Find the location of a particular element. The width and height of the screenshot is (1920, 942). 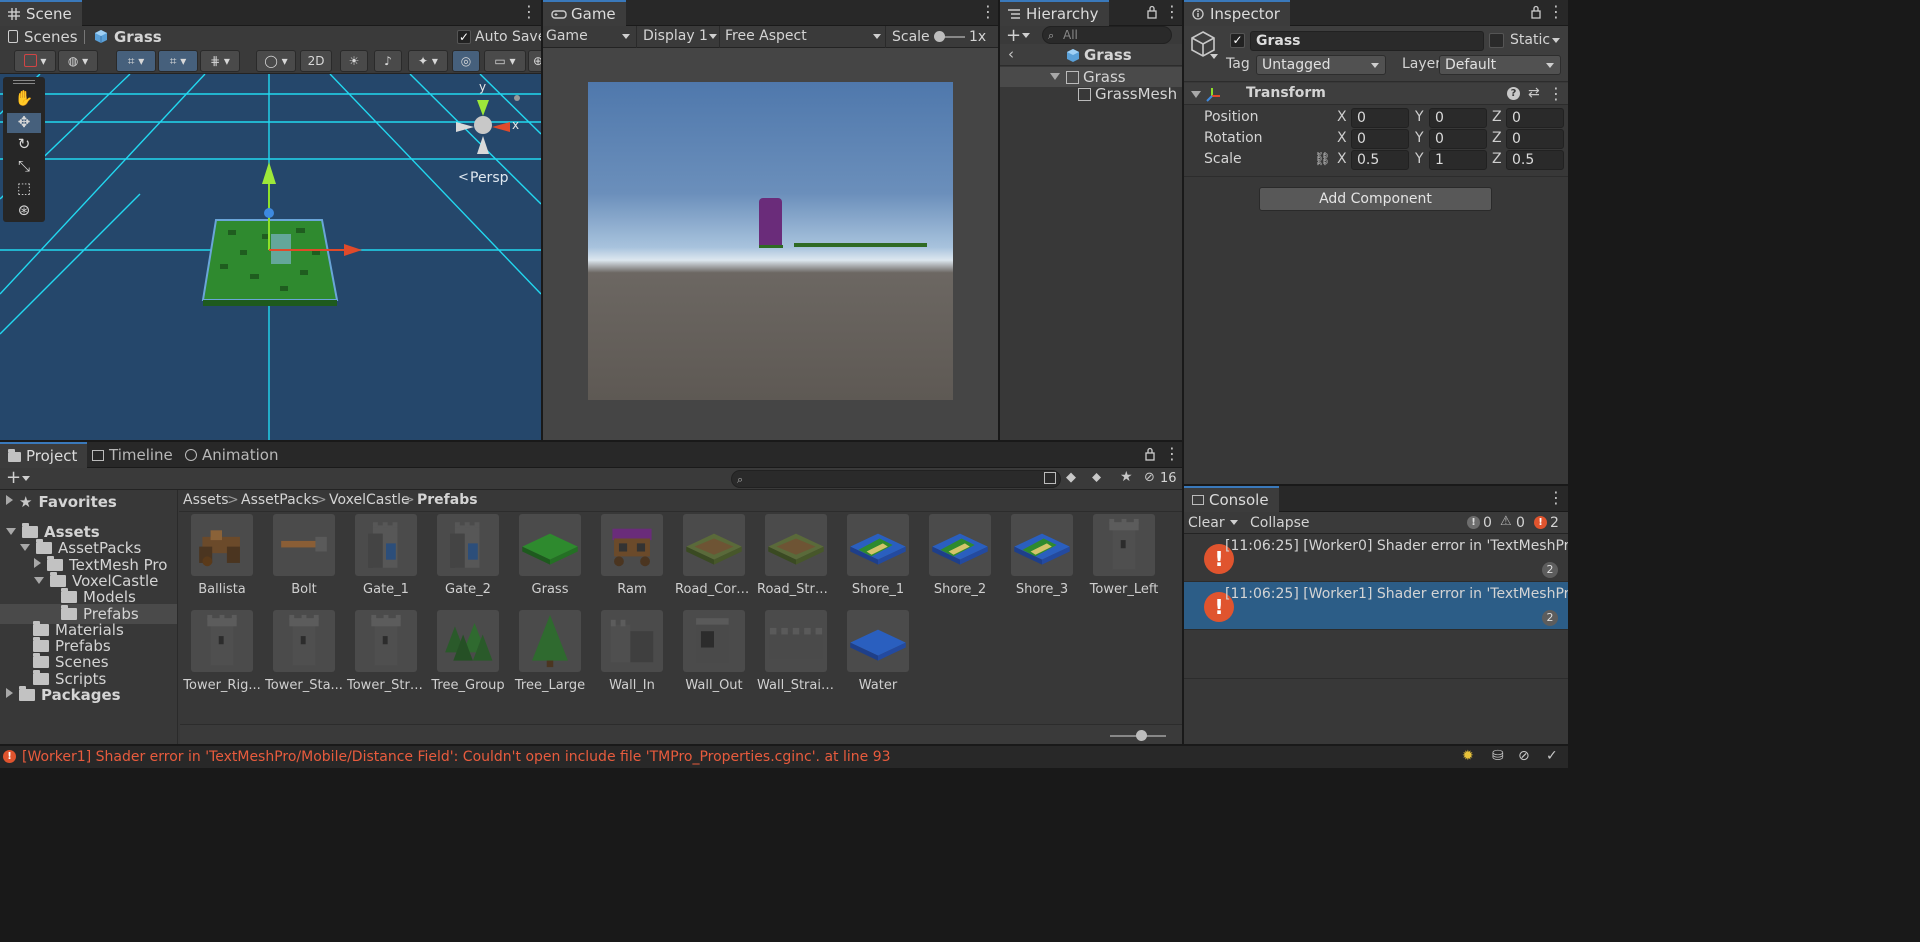

tab-project: Project is located at coordinates (44, 455).